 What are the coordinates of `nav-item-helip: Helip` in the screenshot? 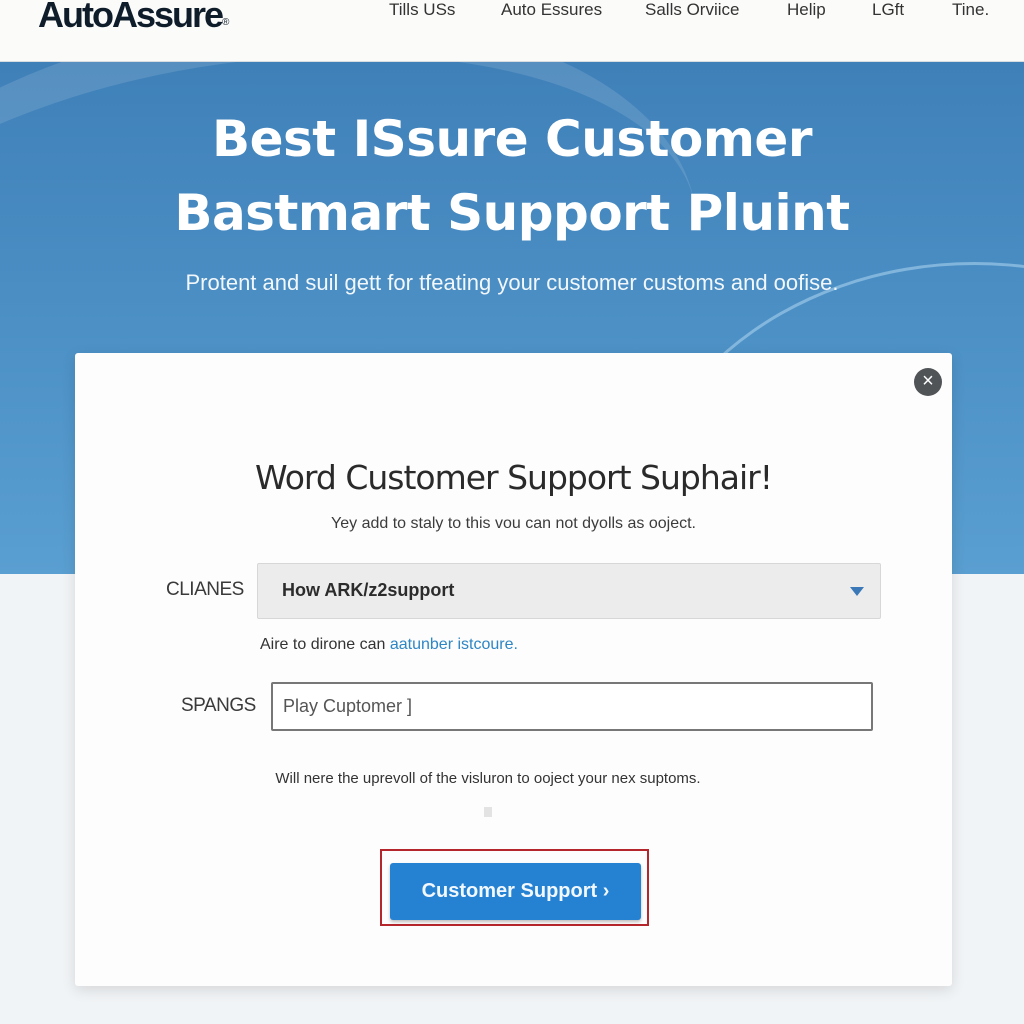 It's located at (806, 10).